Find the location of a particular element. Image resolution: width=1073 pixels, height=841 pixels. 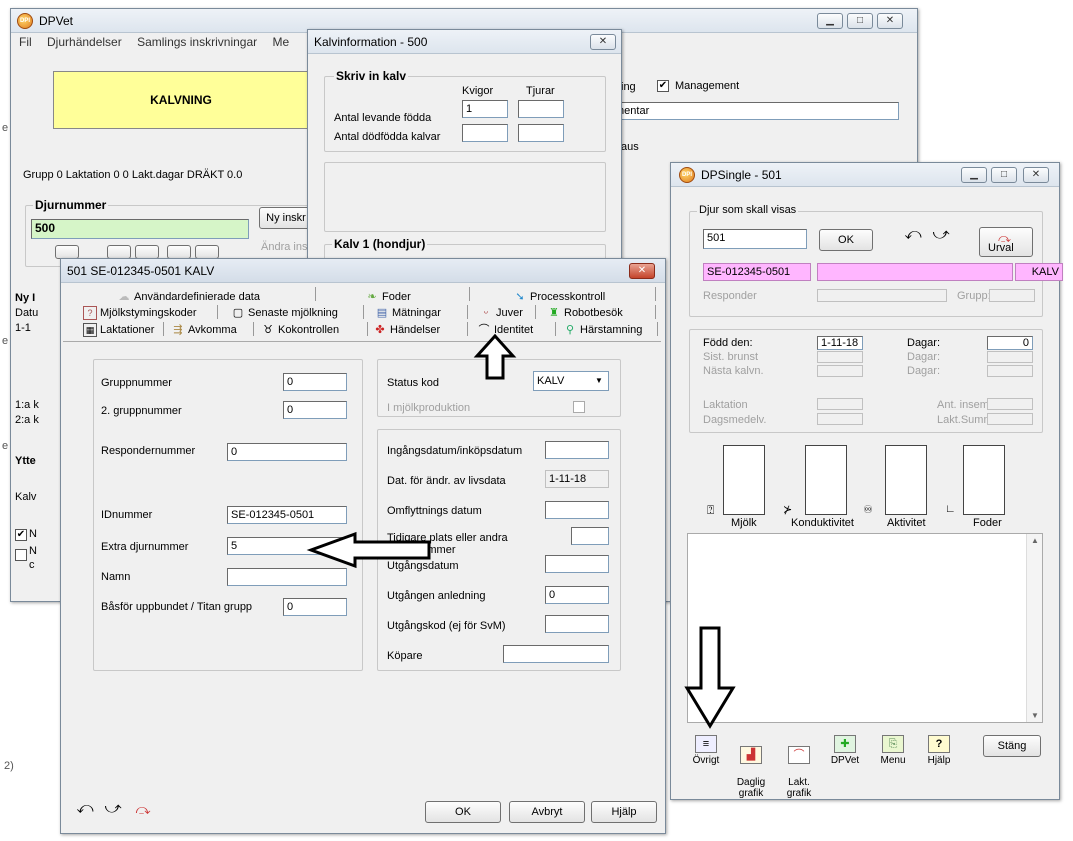

djurnummer-input: 500 is located at coordinates (140, 229).